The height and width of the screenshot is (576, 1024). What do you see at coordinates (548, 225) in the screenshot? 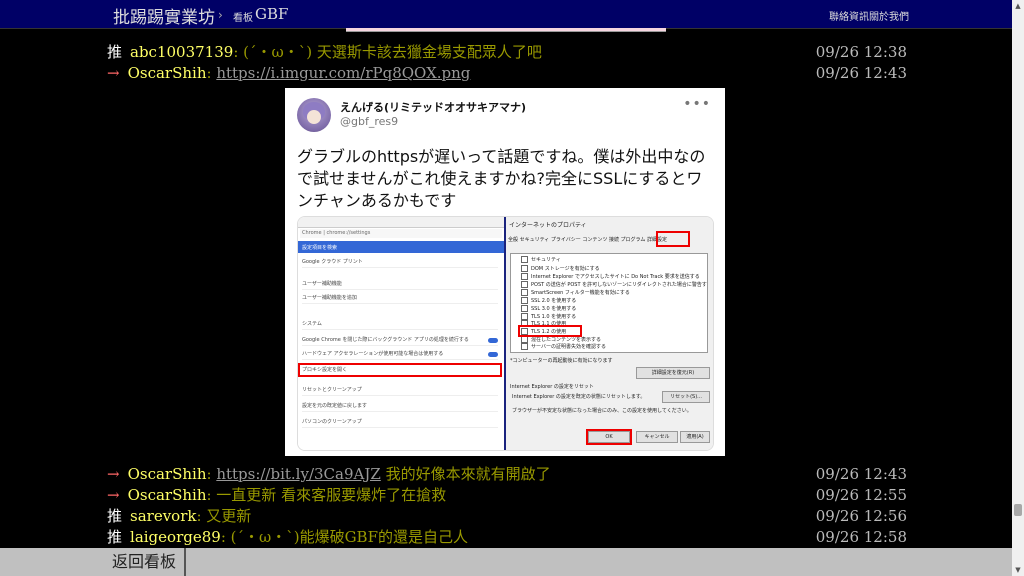
I see `dialog-title: インターネットのプロパティ` at bounding box center [548, 225].